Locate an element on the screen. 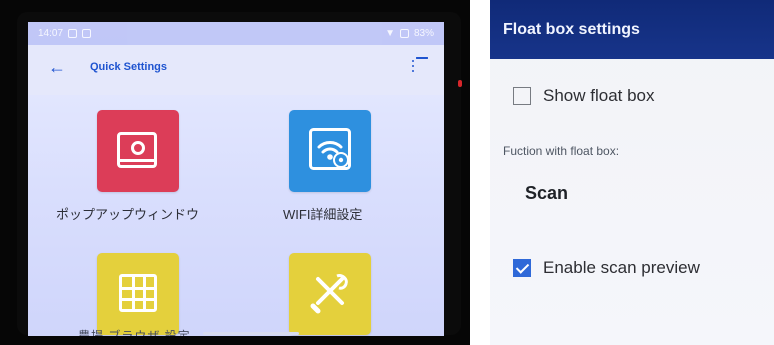 This screenshot has height=345, width=774. list-icon is located at coordinates (421, 66).